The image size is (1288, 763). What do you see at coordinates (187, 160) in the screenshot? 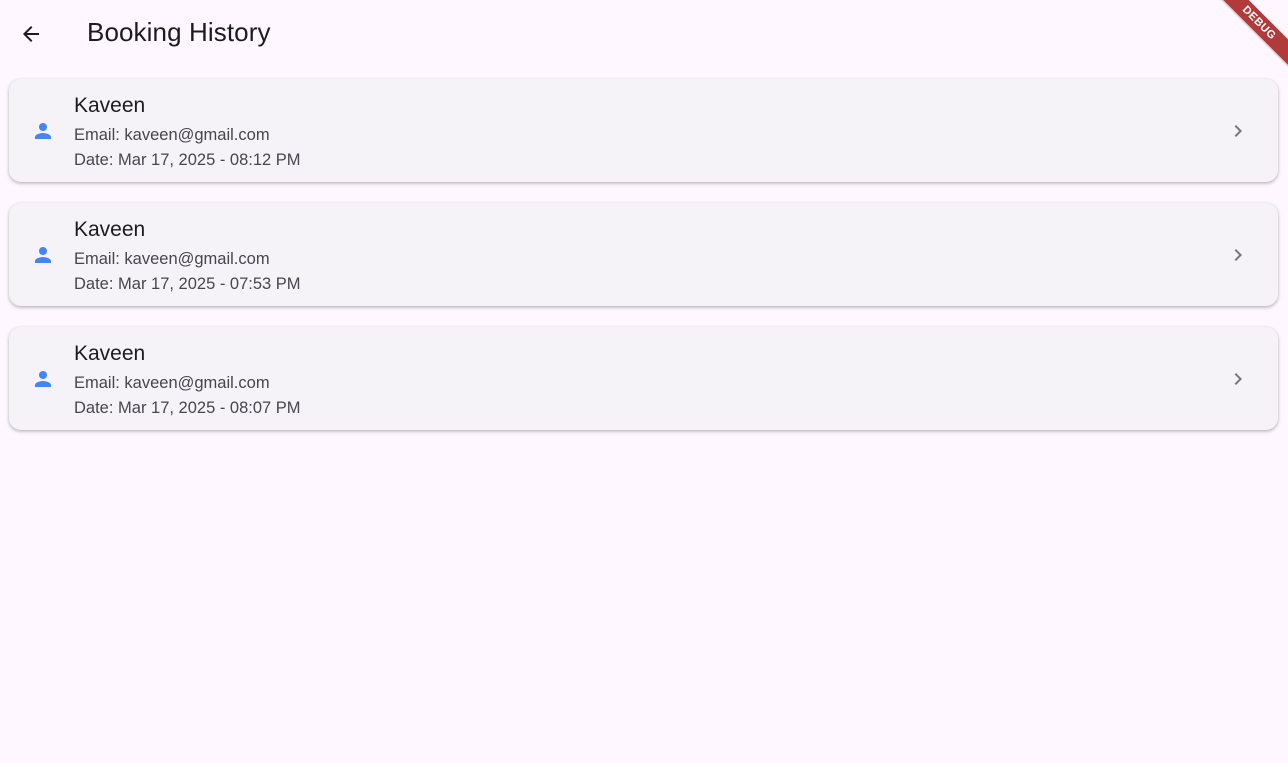
I see `booking-date: Date: Mar 17, 2025 - 08:12 PM` at bounding box center [187, 160].